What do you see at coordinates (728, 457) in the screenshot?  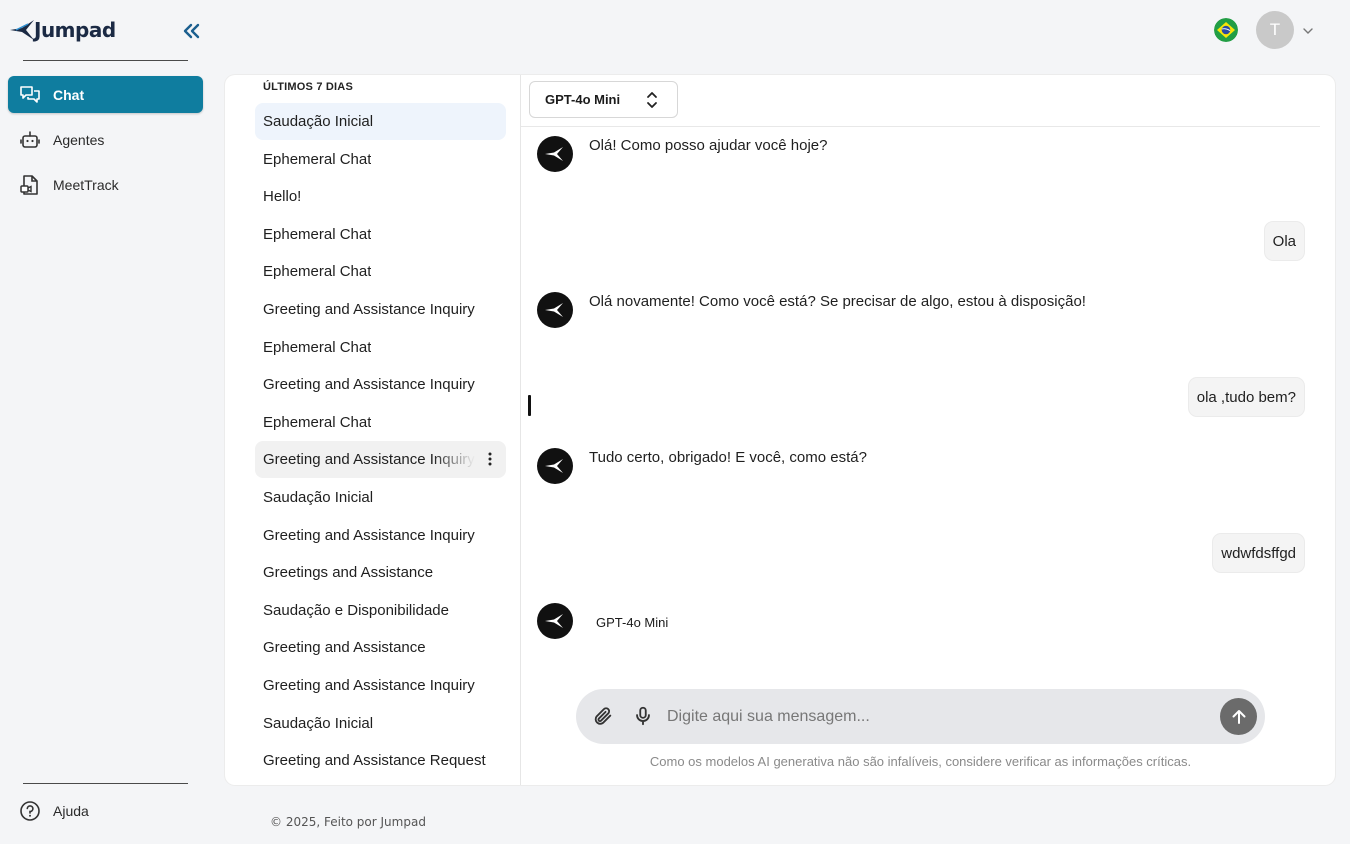 I see `assistant-message: Tudo certo, obrigado! E você, como está?` at bounding box center [728, 457].